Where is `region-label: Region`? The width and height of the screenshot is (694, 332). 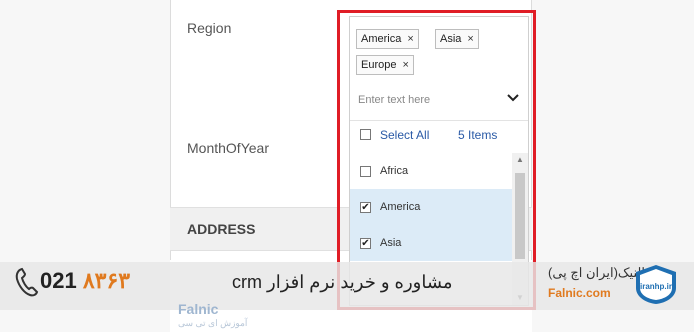
region-label: Region is located at coordinates (209, 28).